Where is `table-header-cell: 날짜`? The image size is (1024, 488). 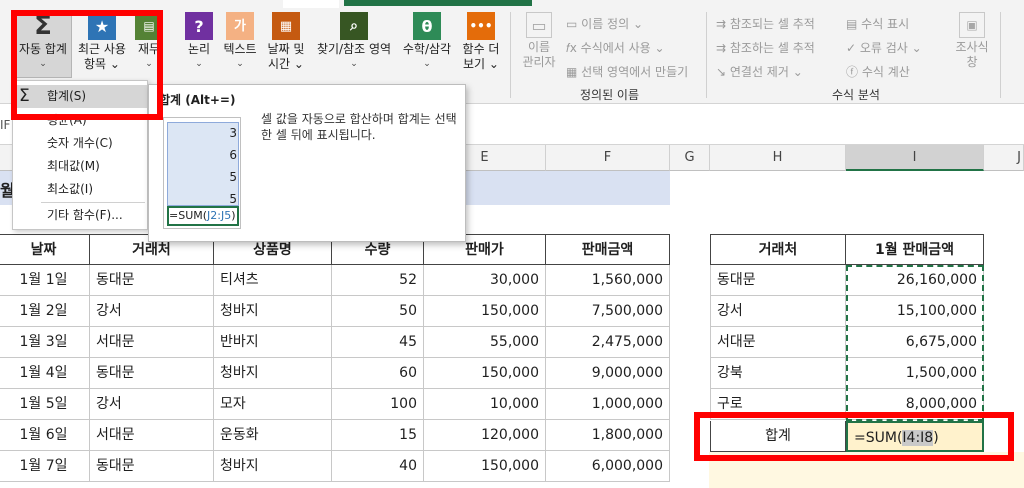 table-header-cell: 날짜 is located at coordinates (45, 249).